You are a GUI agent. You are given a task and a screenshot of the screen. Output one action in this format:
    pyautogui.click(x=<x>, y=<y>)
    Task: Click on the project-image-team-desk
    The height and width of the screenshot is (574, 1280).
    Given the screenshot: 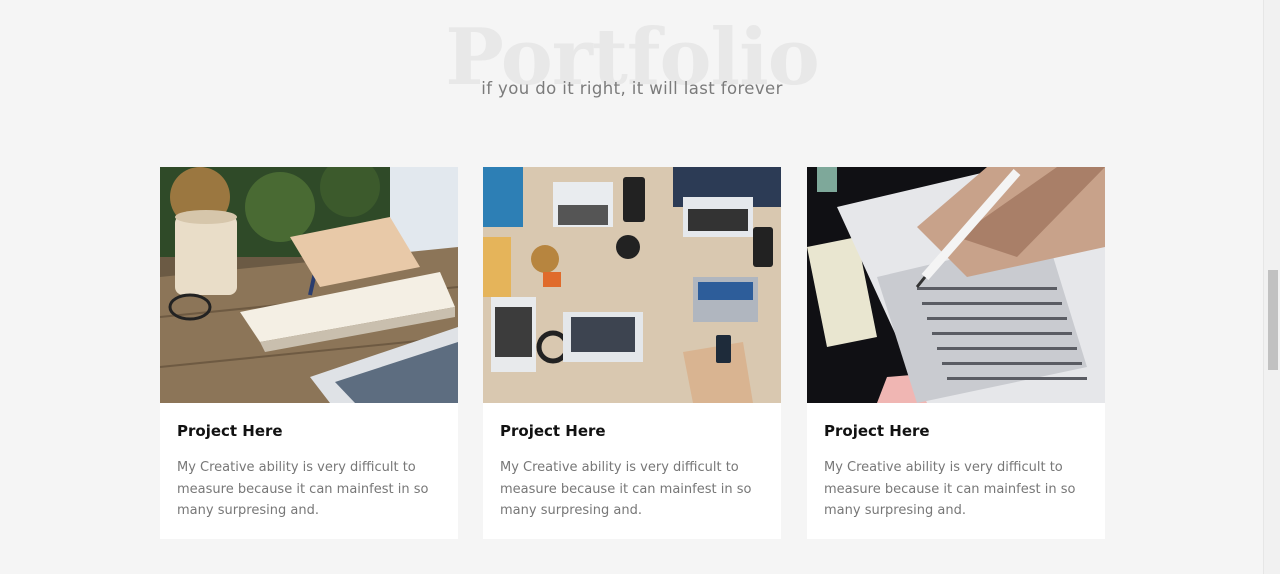 What is the action you would take?
    pyautogui.click(x=632, y=285)
    